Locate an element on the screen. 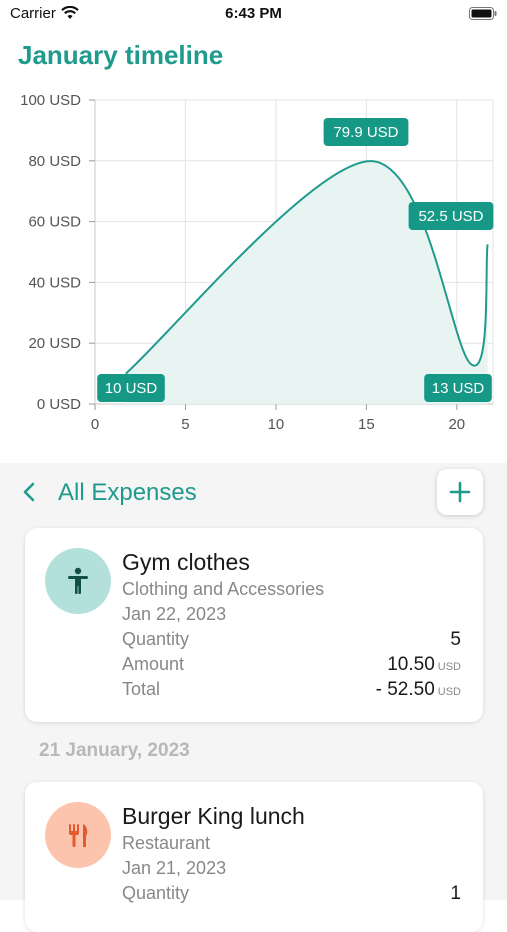 The image size is (507, 932). data-label: 10 USD is located at coordinates (131, 388).